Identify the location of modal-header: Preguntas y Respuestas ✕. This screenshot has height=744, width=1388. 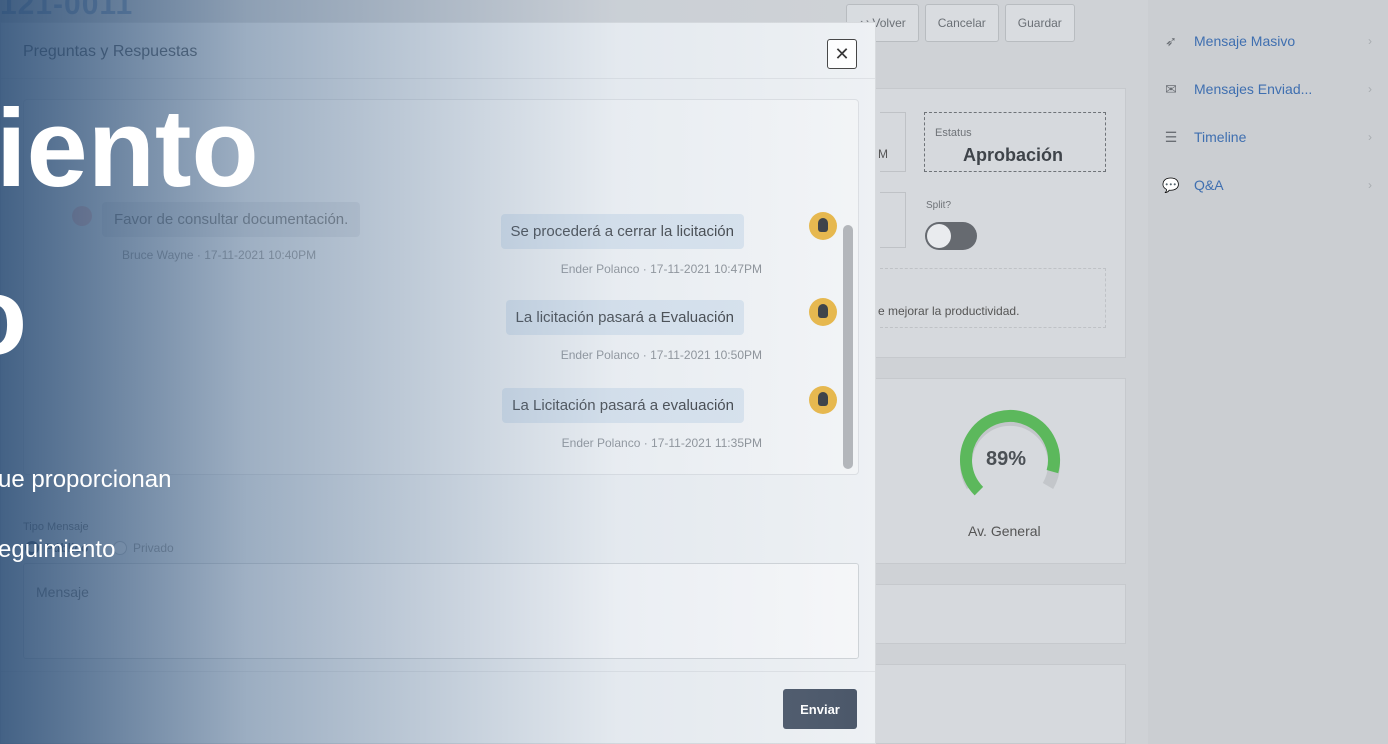
(438, 51).